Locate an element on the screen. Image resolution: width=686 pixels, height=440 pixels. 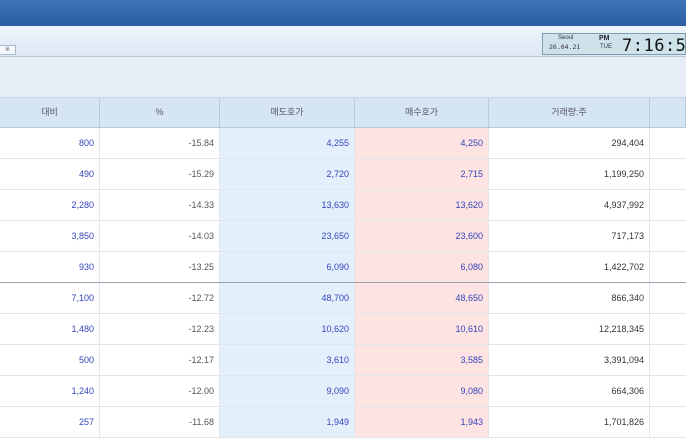
cell-bid-price: 23,600 is located at coordinates (422, 236).